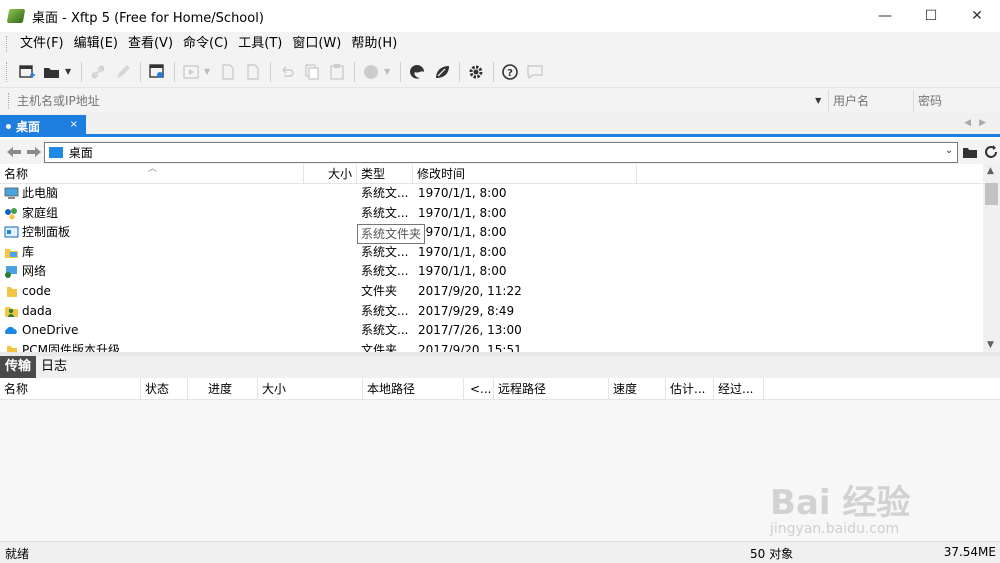 The width and height of the screenshot is (1000, 563). What do you see at coordinates (18, 367) in the screenshot?
I see `tab-transfer: 传输` at bounding box center [18, 367].